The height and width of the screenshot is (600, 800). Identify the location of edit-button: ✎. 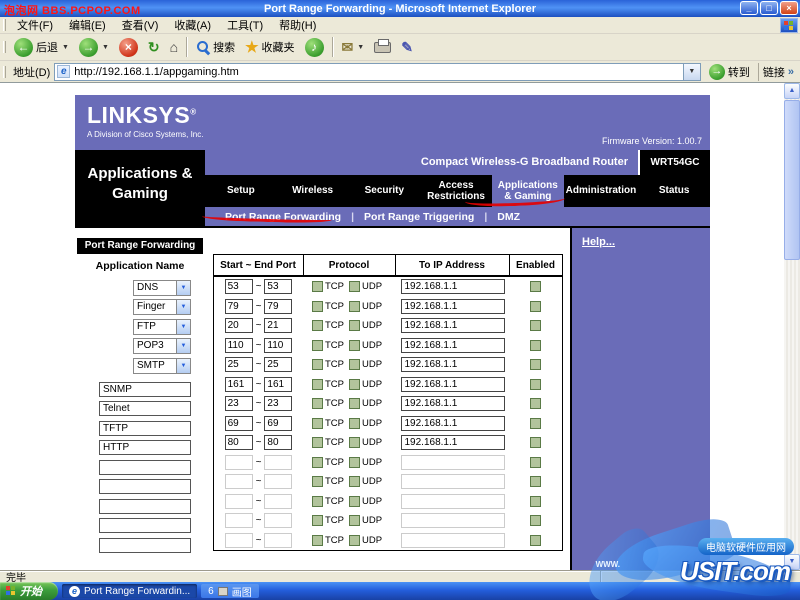
(407, 47).